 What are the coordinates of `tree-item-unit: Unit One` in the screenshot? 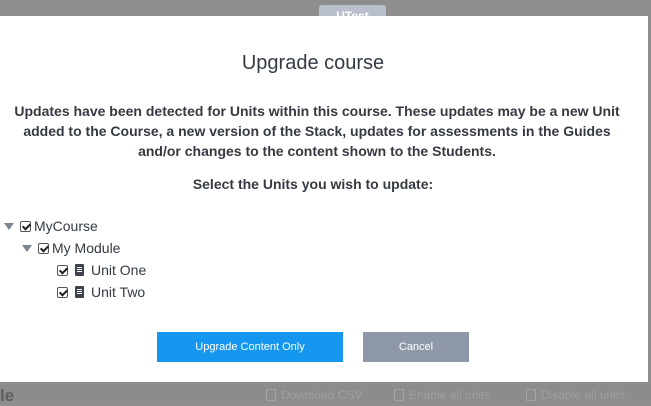 It's located at (101, 270).